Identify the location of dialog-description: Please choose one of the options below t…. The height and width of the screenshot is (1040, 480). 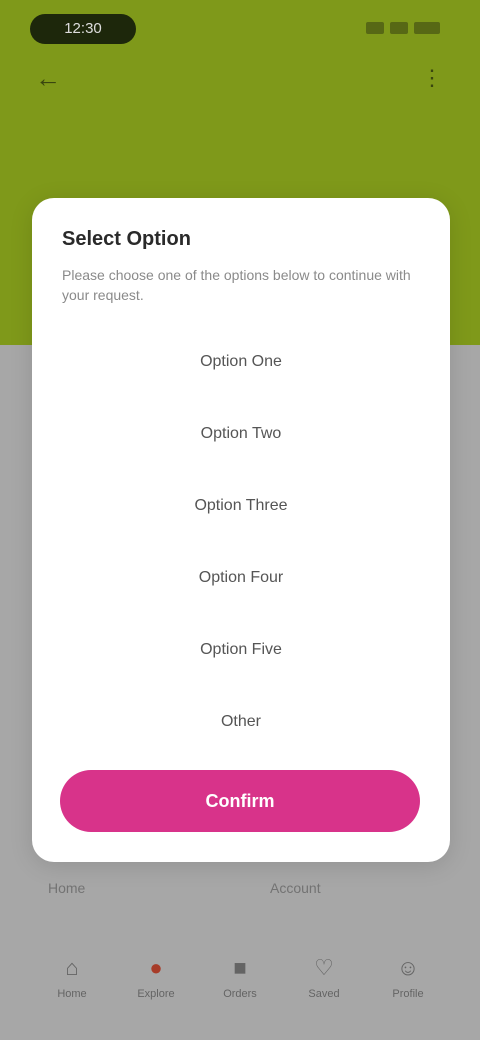
(236, 285).